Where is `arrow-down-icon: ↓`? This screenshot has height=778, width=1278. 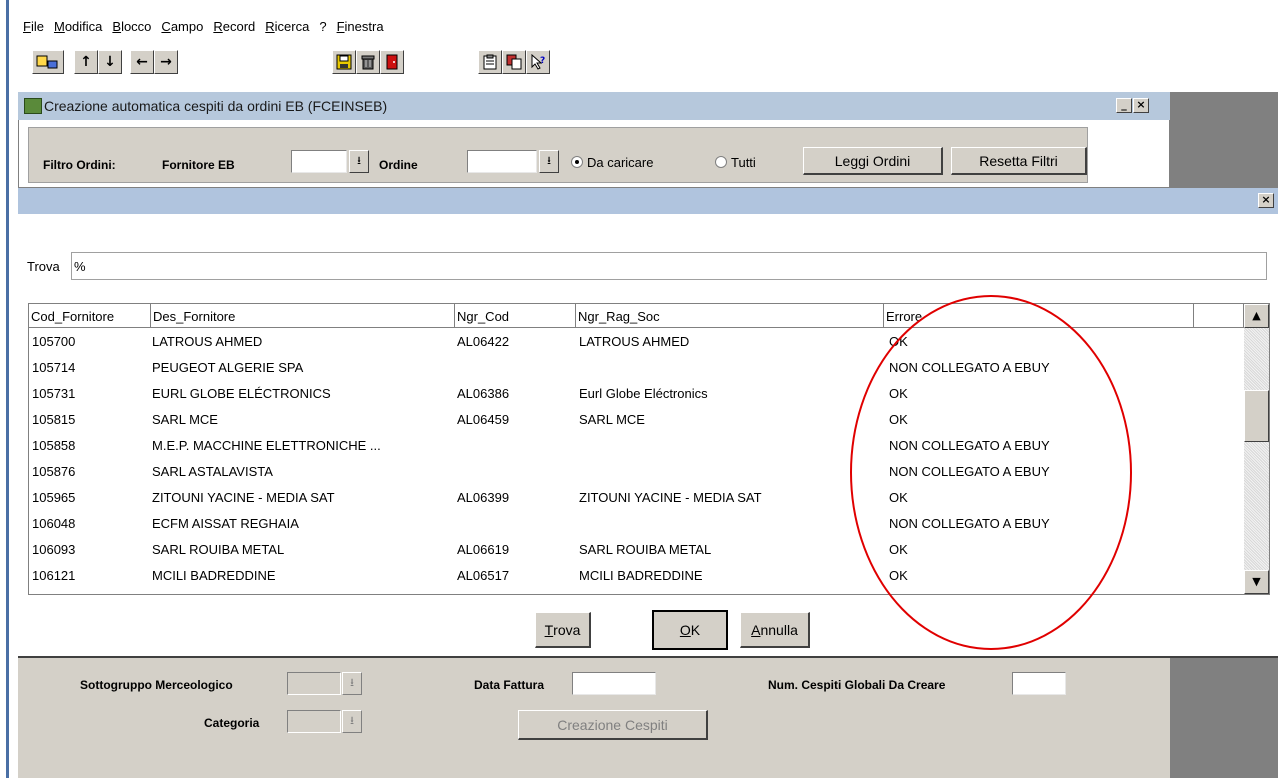 arrow-down-icon: ↓ is located at coordinates (110, 62).